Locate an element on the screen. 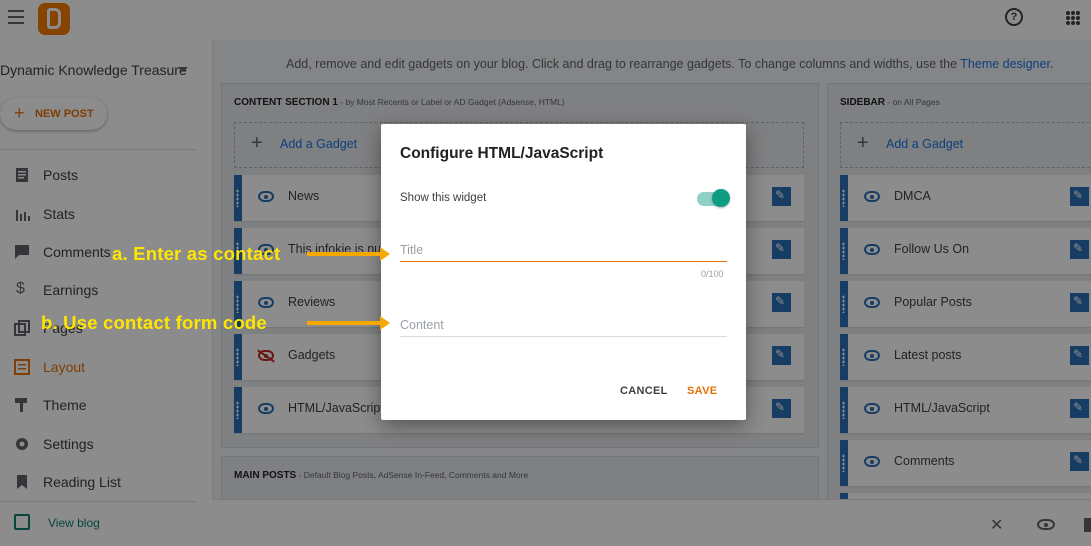 Image resolution: width=1091 pixels, height=546 pixels. content-input is located at coordinates (563, 325).